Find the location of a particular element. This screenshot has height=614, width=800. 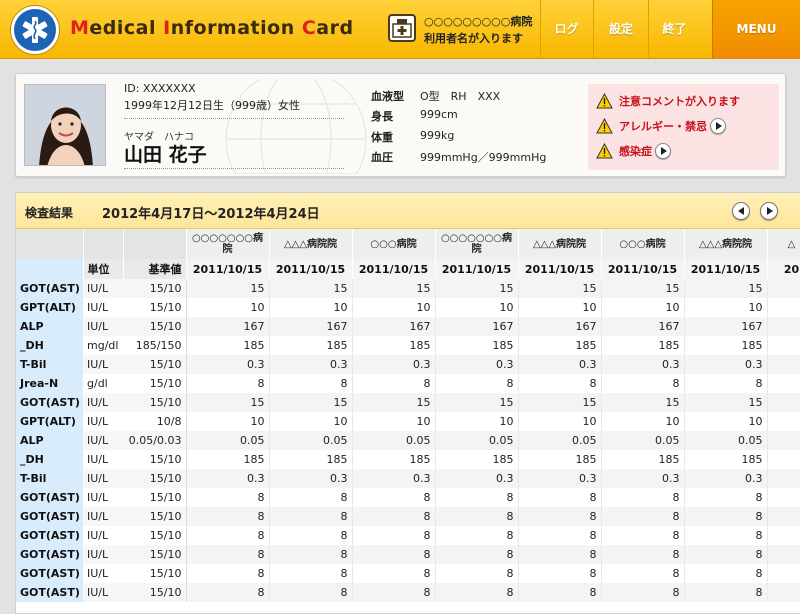

alert-infection: 感染症 is located at coordinates (633, 151).